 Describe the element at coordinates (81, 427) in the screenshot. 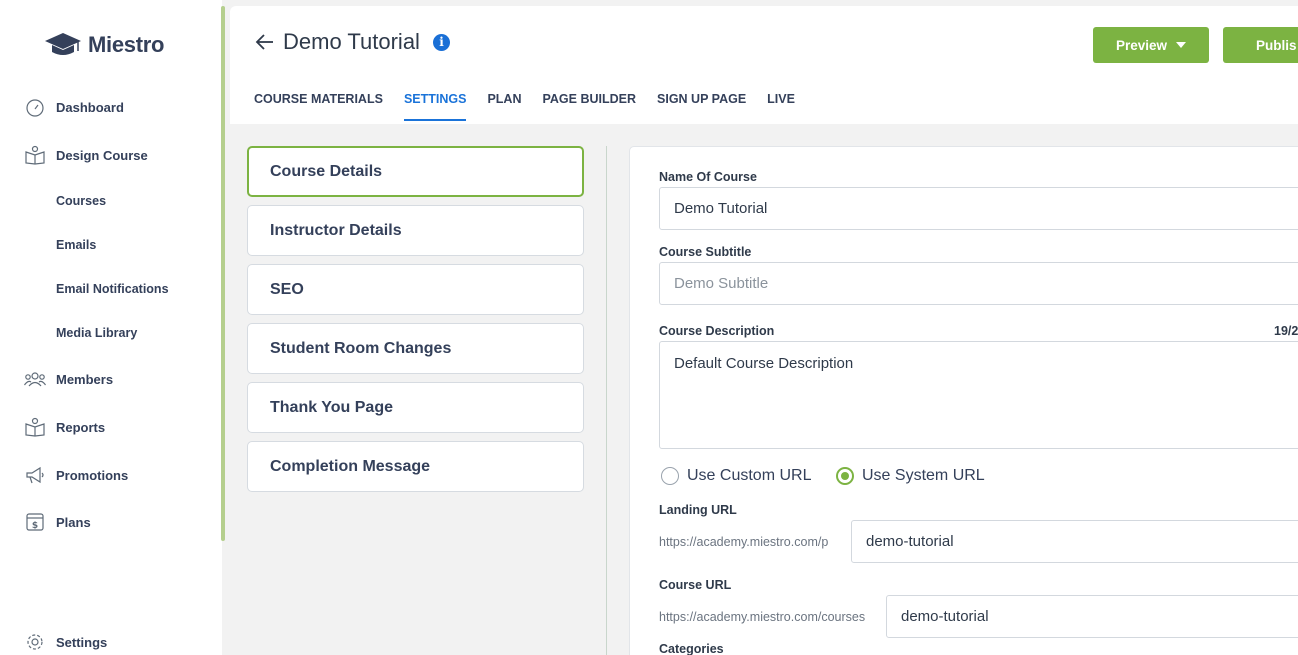

I see `sidebar-item-label: Reports` at that location.